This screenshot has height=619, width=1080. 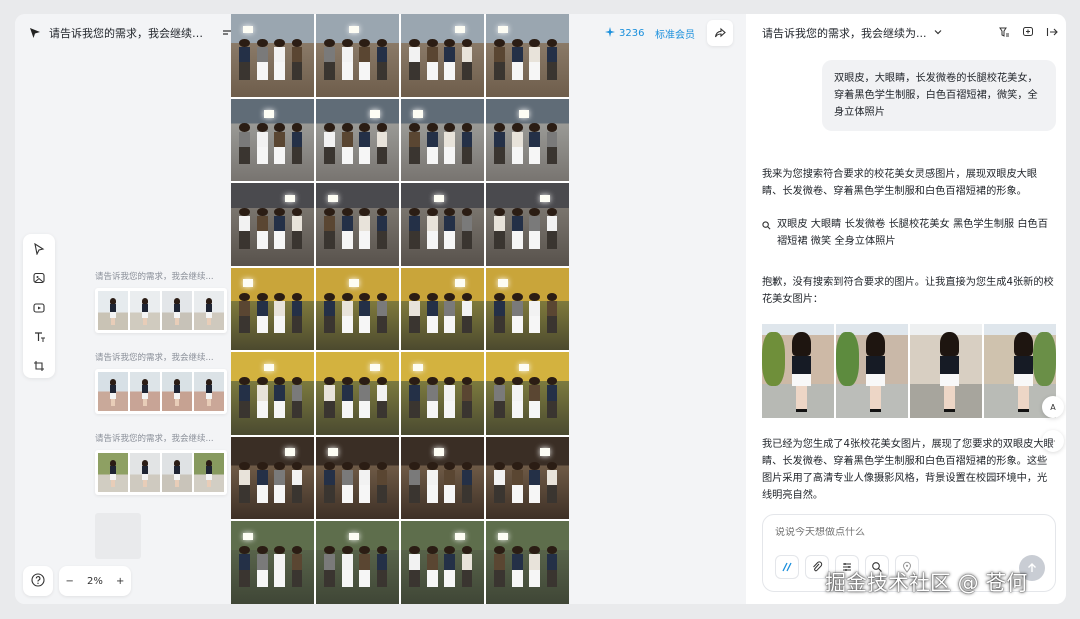 I want to click on video-icon, so click(x=39, y=309).